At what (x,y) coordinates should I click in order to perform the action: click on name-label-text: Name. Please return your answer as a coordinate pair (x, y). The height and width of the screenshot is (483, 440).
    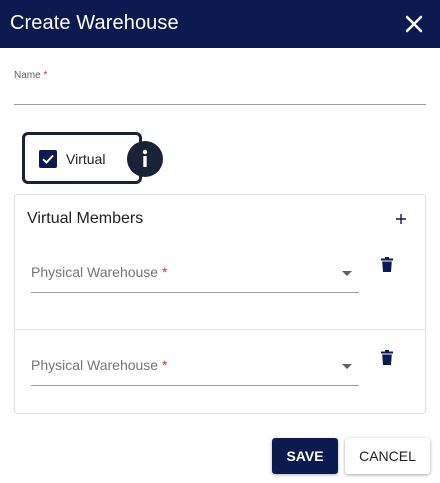
    Looking at the image, I should click on (27, 75).